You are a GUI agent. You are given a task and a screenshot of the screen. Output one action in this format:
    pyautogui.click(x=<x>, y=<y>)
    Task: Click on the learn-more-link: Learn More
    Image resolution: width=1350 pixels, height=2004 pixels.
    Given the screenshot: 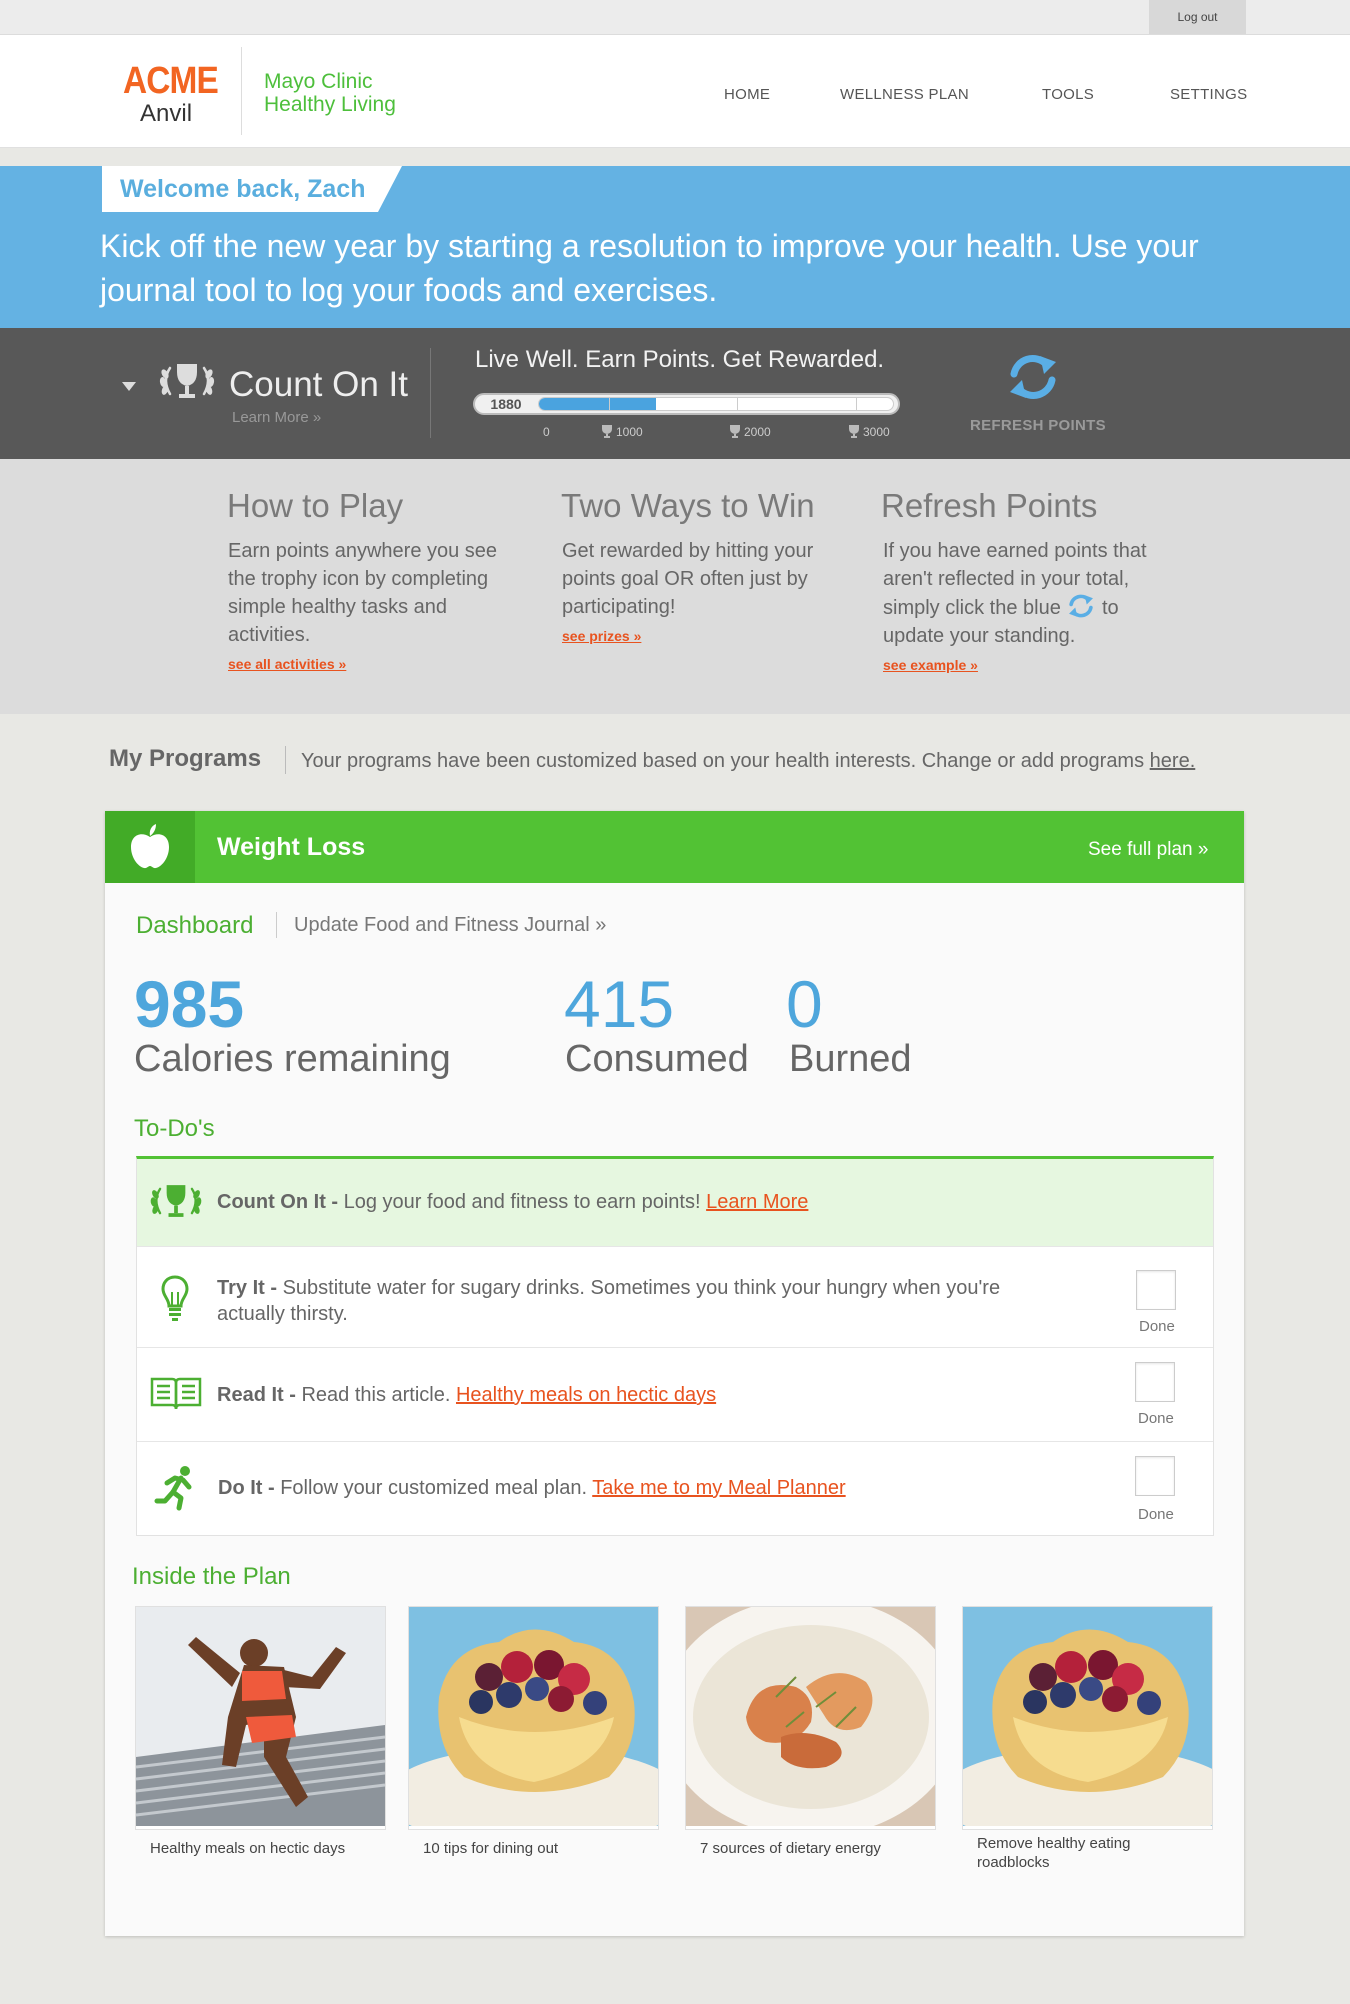 What is the action you would take?
    pyautogui.click(x=757, y=1202)
    